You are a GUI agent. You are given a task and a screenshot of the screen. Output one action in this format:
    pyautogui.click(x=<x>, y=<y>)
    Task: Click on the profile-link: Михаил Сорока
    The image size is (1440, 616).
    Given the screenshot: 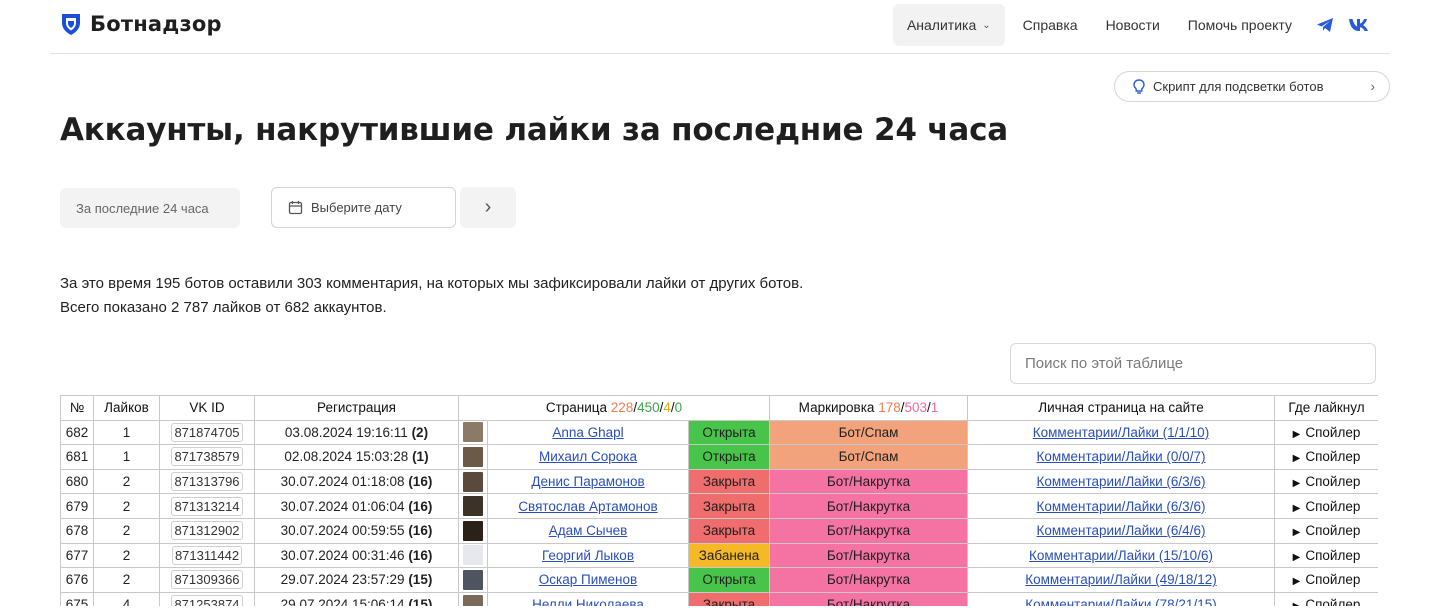 What is the action you would take?
    pyautogui.click(x=588, y=456)
    